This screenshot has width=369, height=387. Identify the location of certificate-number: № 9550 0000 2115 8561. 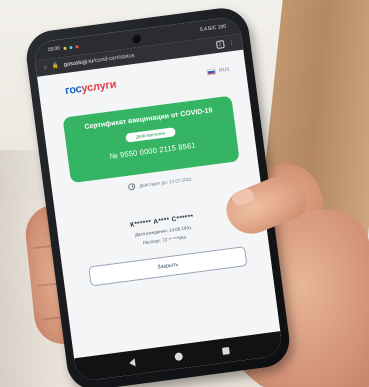
(153, 150).